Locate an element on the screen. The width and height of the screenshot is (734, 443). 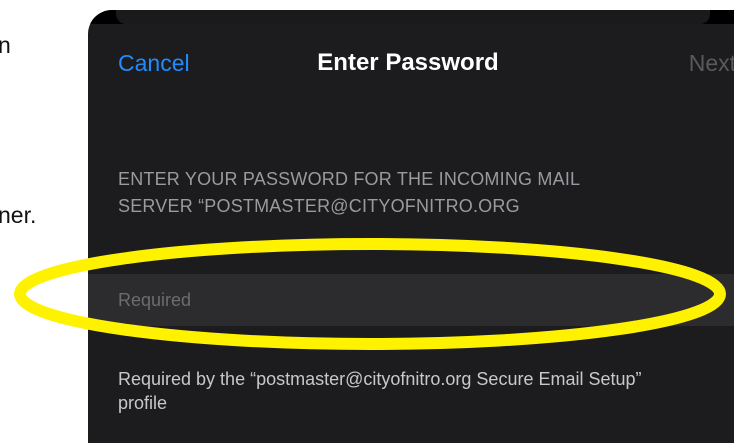
next-button: Next is located at coordinates (711, 63).